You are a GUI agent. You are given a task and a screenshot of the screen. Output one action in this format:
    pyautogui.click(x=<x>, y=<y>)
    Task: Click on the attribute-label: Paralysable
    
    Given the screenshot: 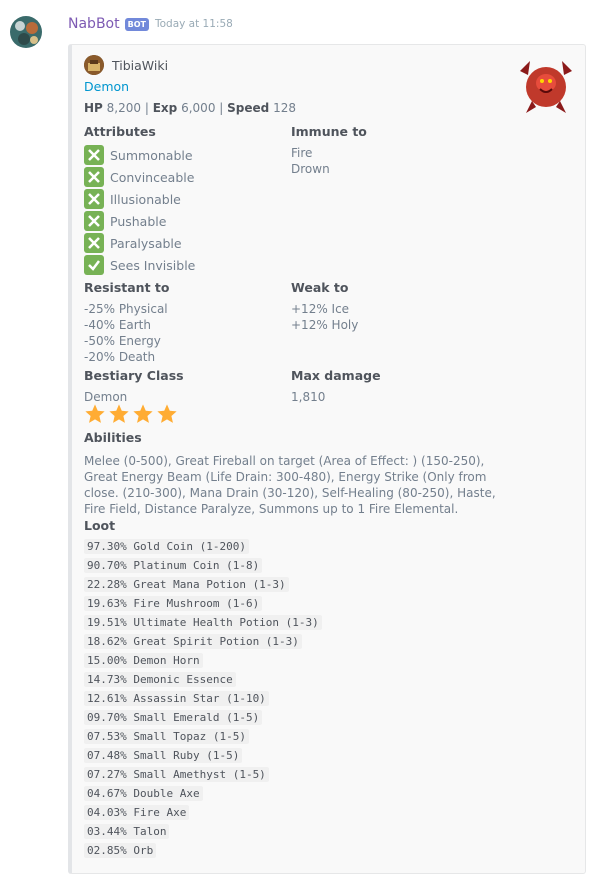 What is the action you would take?
    pyautogui.click(x=146, y=243)
    